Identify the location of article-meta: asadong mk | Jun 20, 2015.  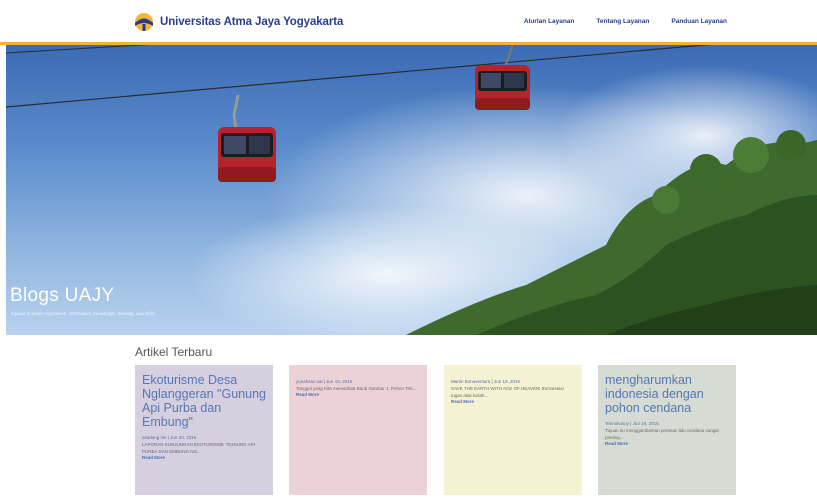
(169, 437).